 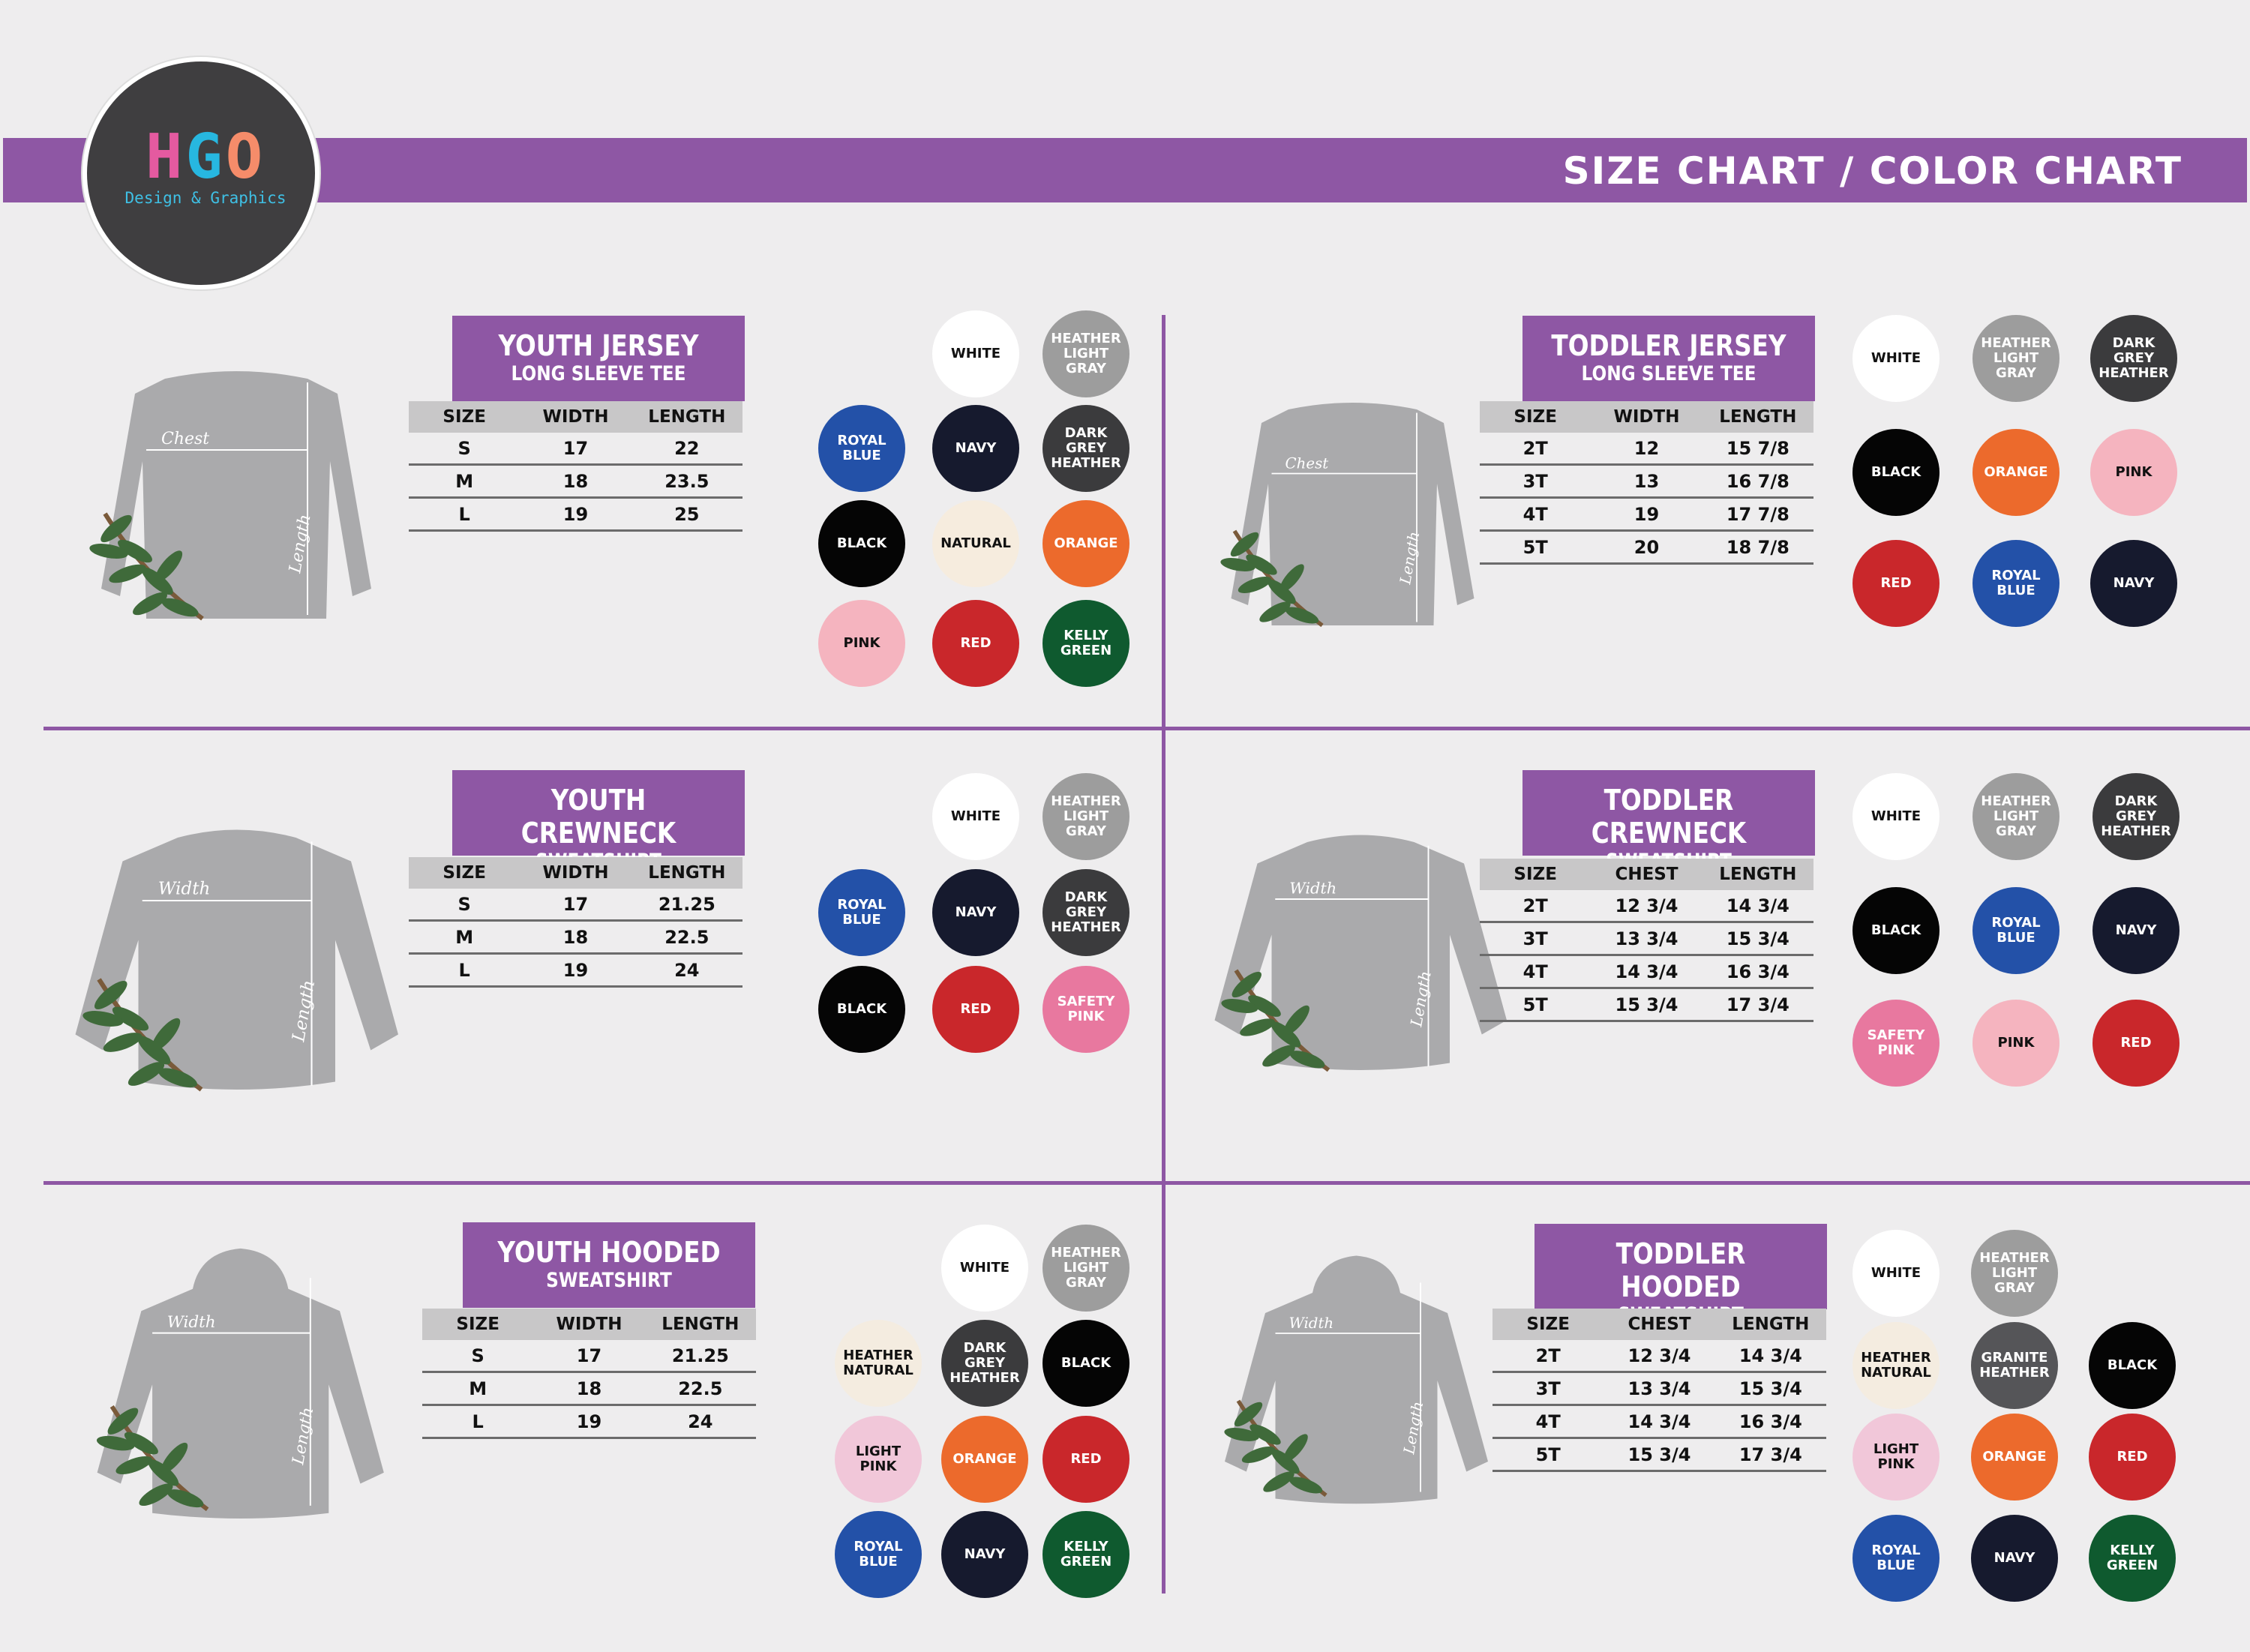 I want to click on table-cell: 17 7/8, so click(x=1758, y=514).